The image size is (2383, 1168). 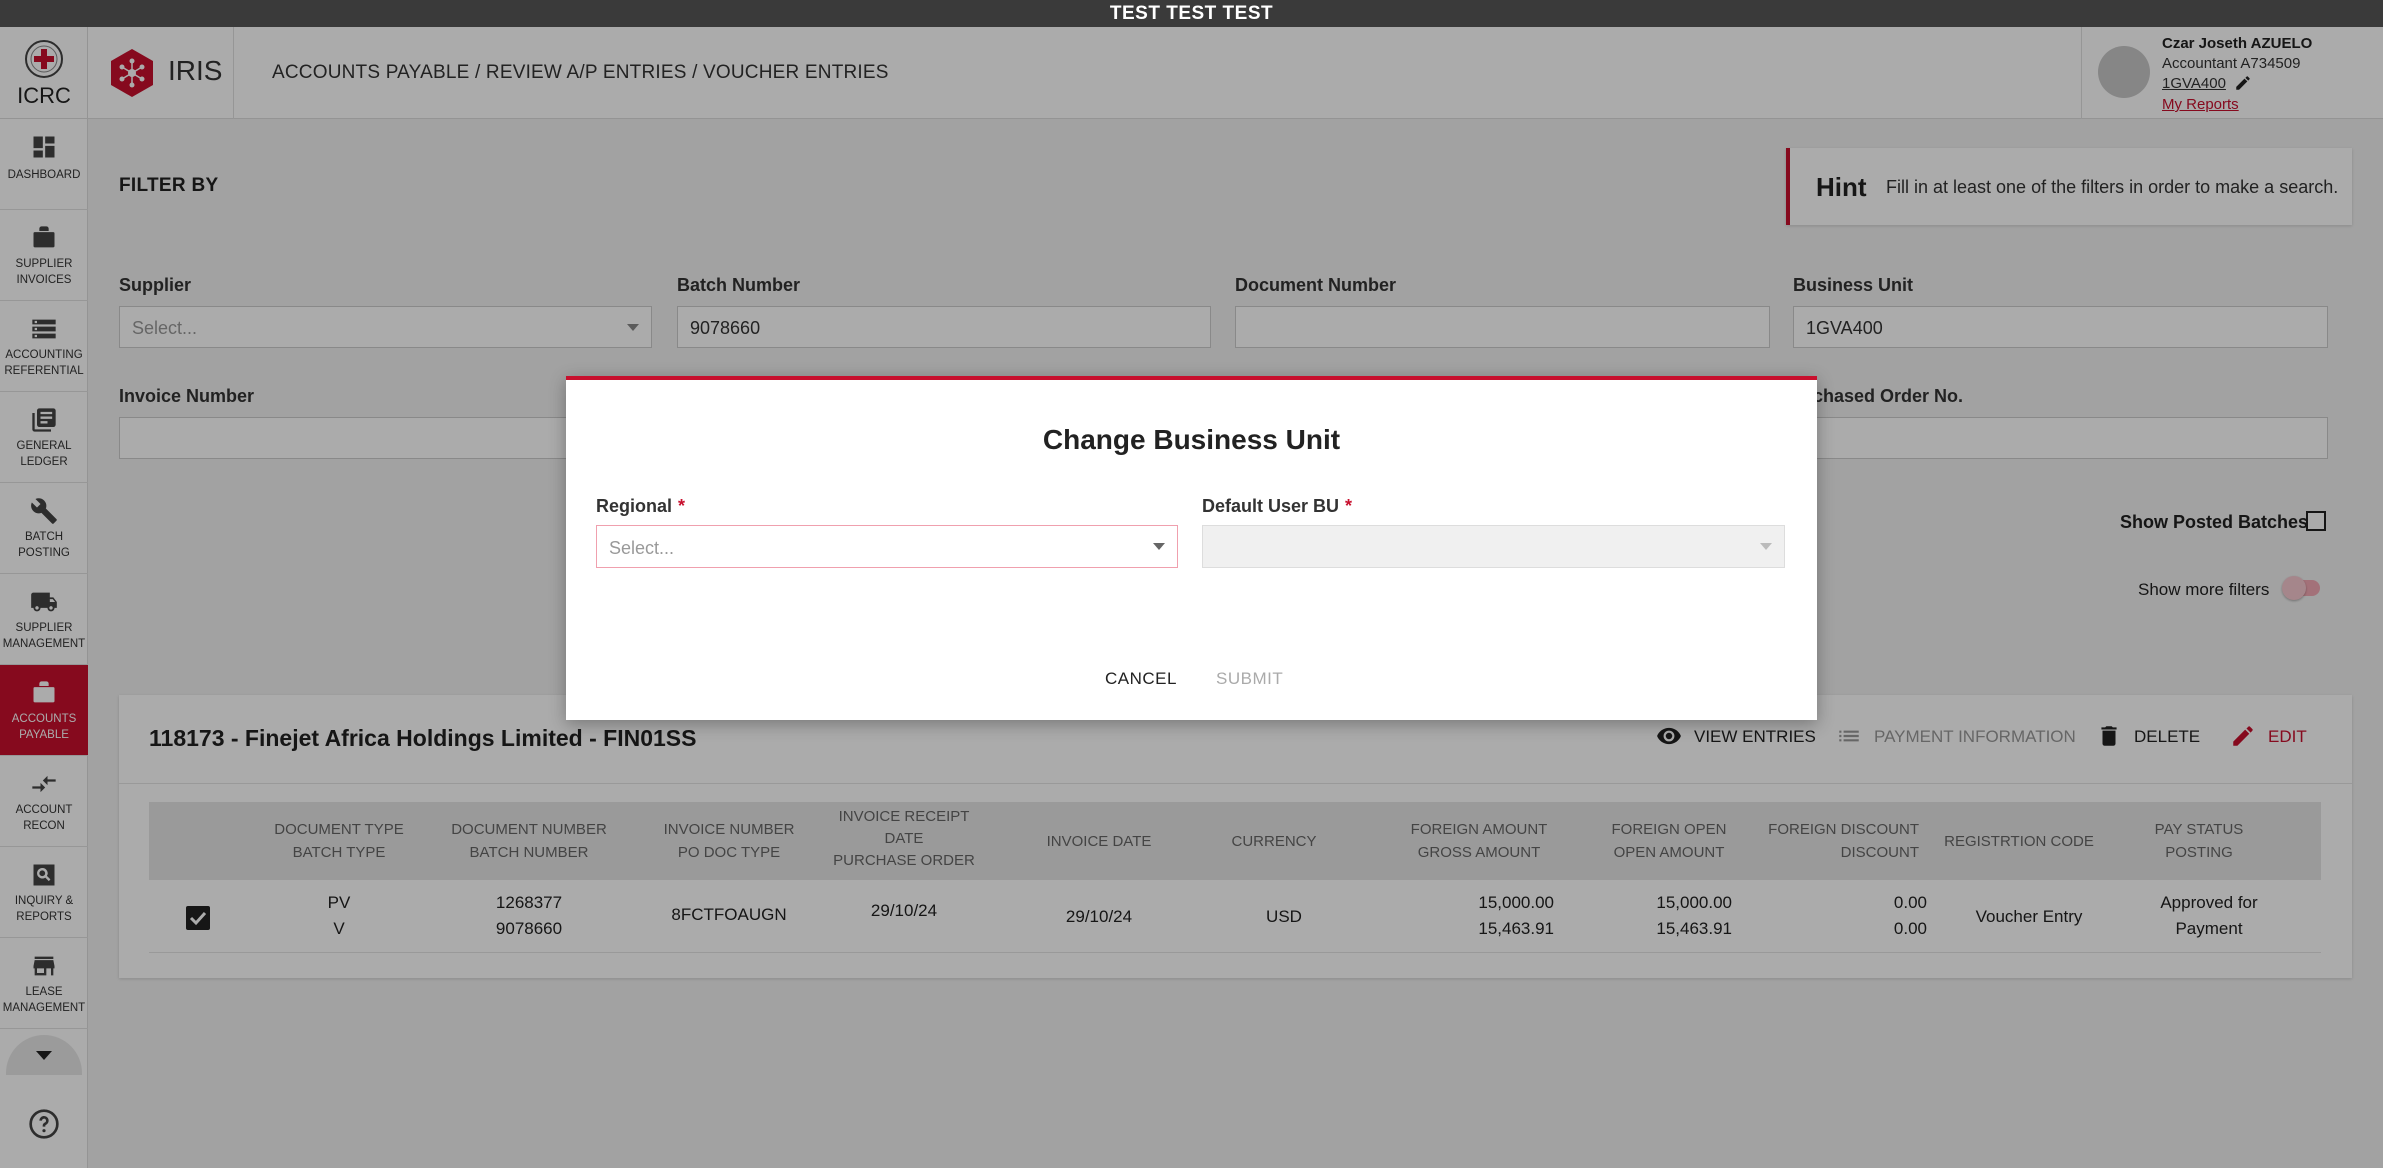 What do you see at coordinates (634, 506) in the screenshot?
I see `regional-label-text: Regional` at bounding box center [634, 506].